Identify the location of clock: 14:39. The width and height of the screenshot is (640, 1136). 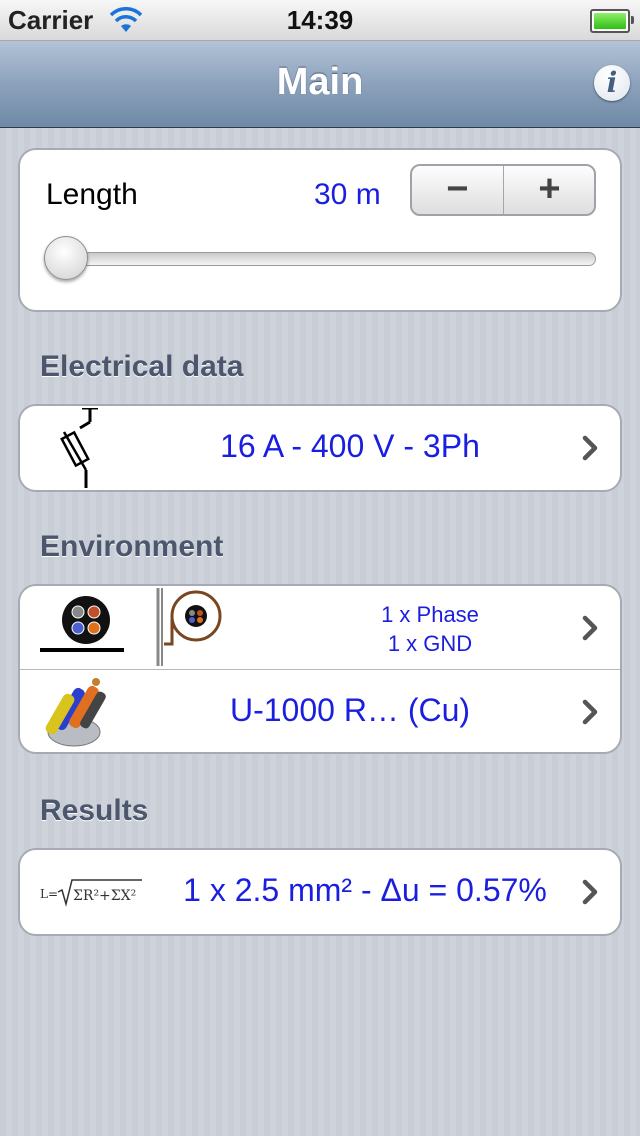
(320, 20).